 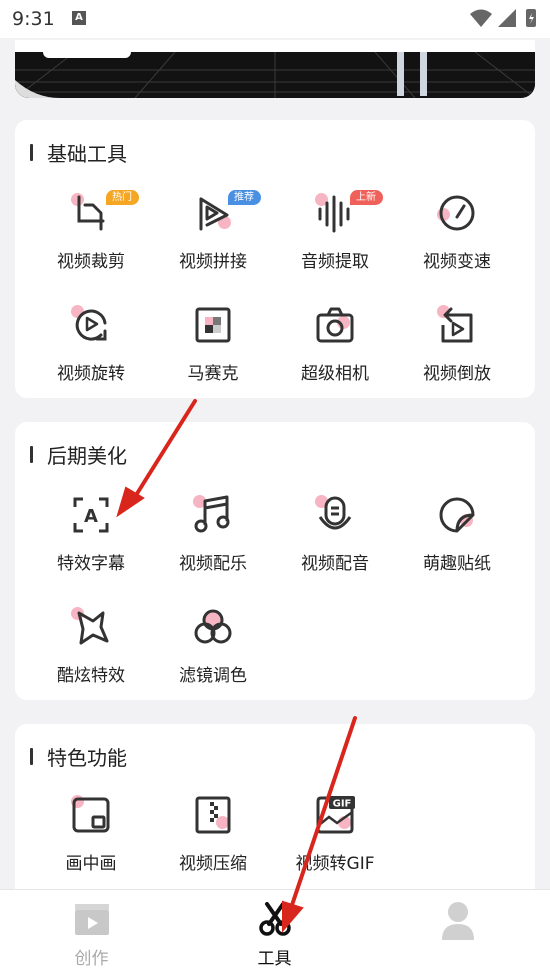 What do you see at coordinates (214, 214) in the screenshot?
I see `splice-icon` at bounding box center [214, 214].